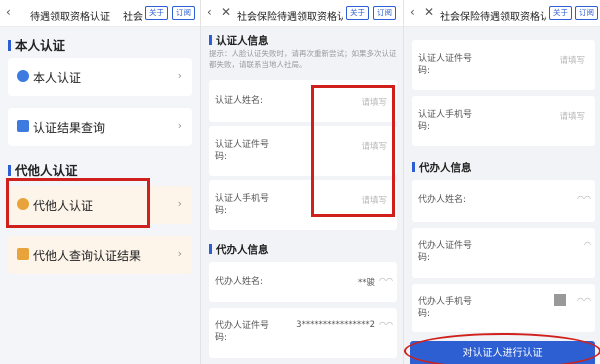 The height and width of the screenshot is (364, 600). What do you see at coordinates (100, 77) in the screenshot?
I see `self-auth-card: 本人认证 ›` at bounding box center [100, 77].